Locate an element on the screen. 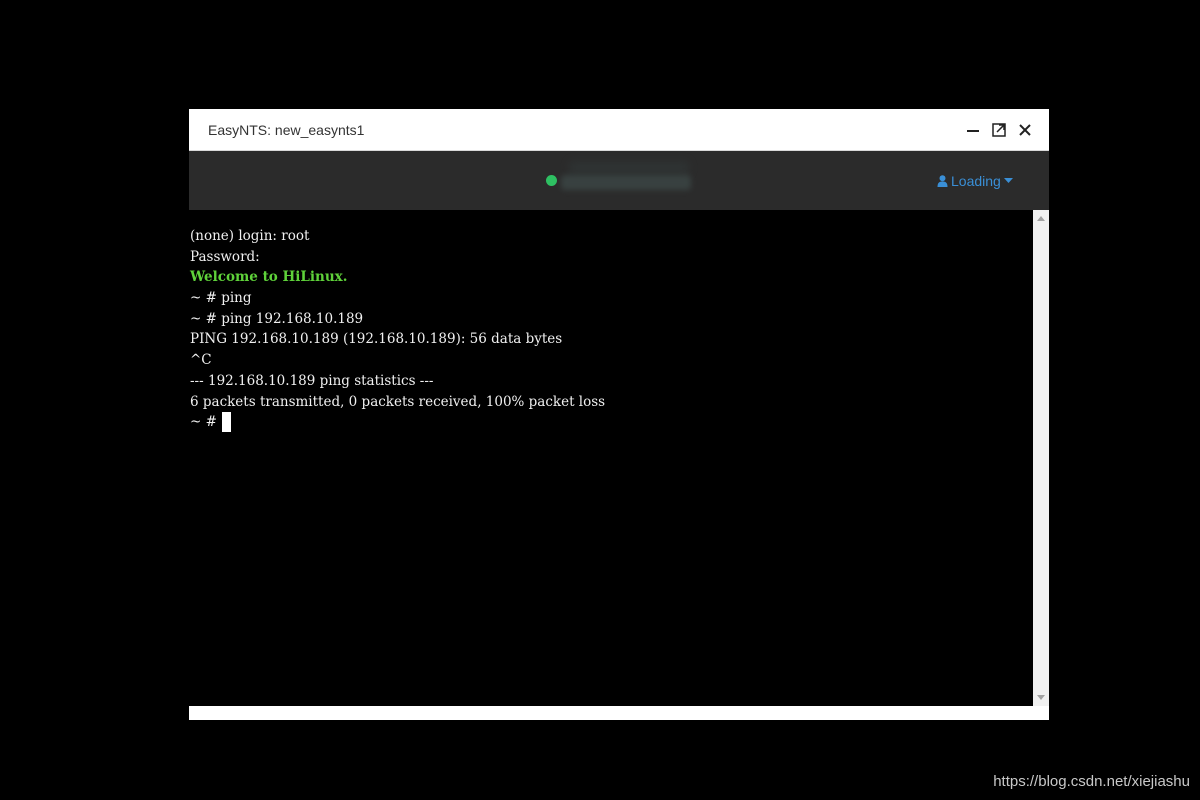  window-bottom-bar is located at coordinates (619, 713).